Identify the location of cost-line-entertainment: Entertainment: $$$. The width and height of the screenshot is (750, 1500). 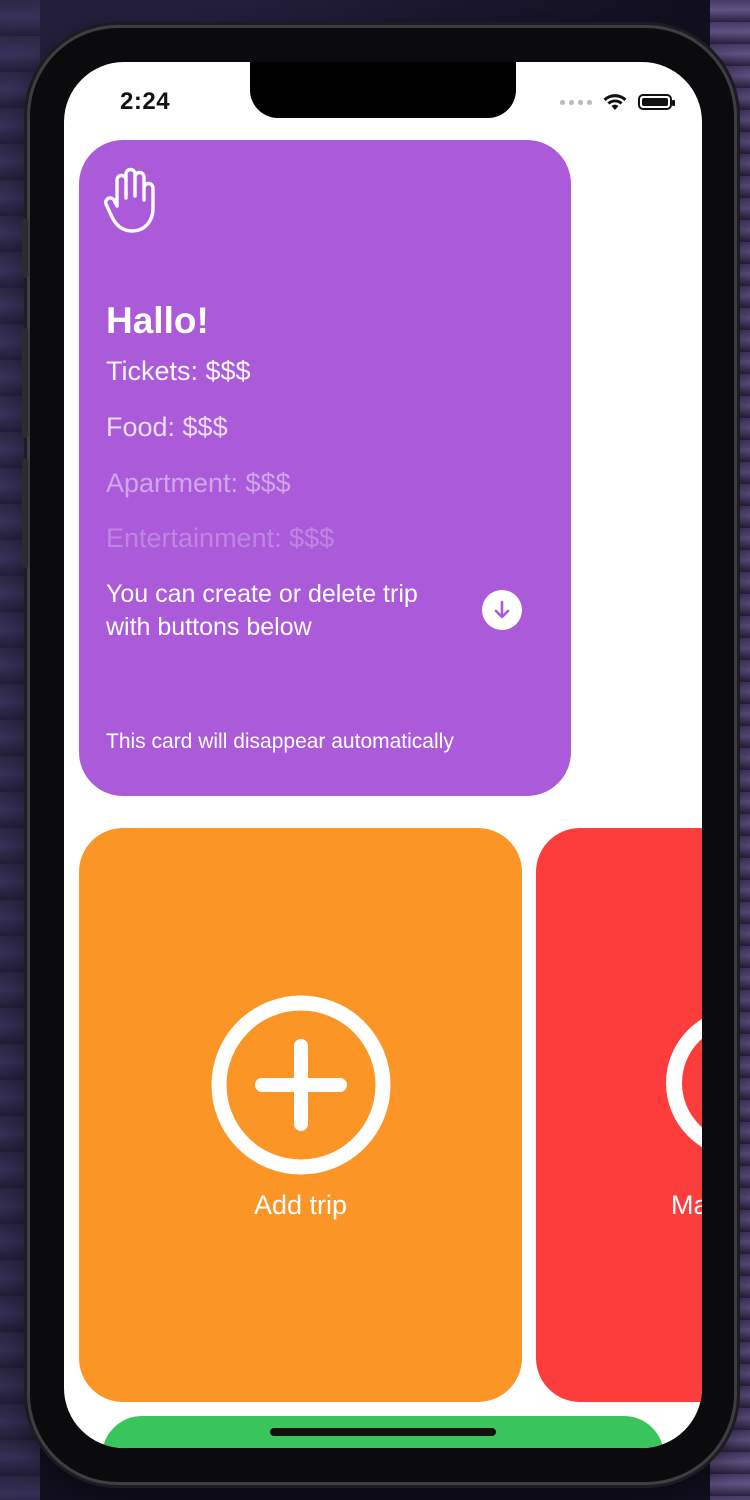
(220, 538).